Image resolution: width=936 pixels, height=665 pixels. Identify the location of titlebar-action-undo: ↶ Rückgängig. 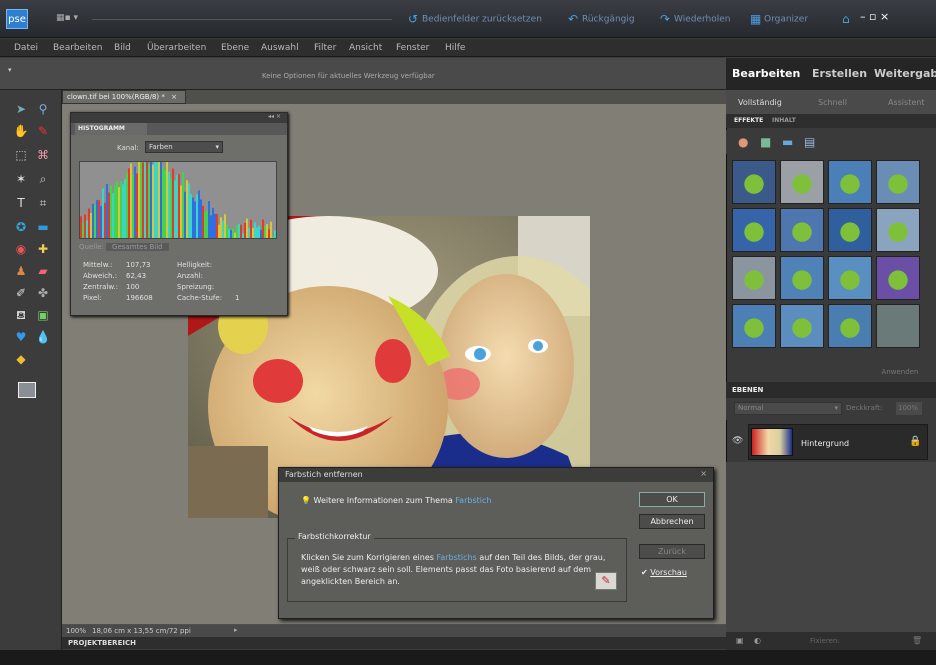
(601, 19).